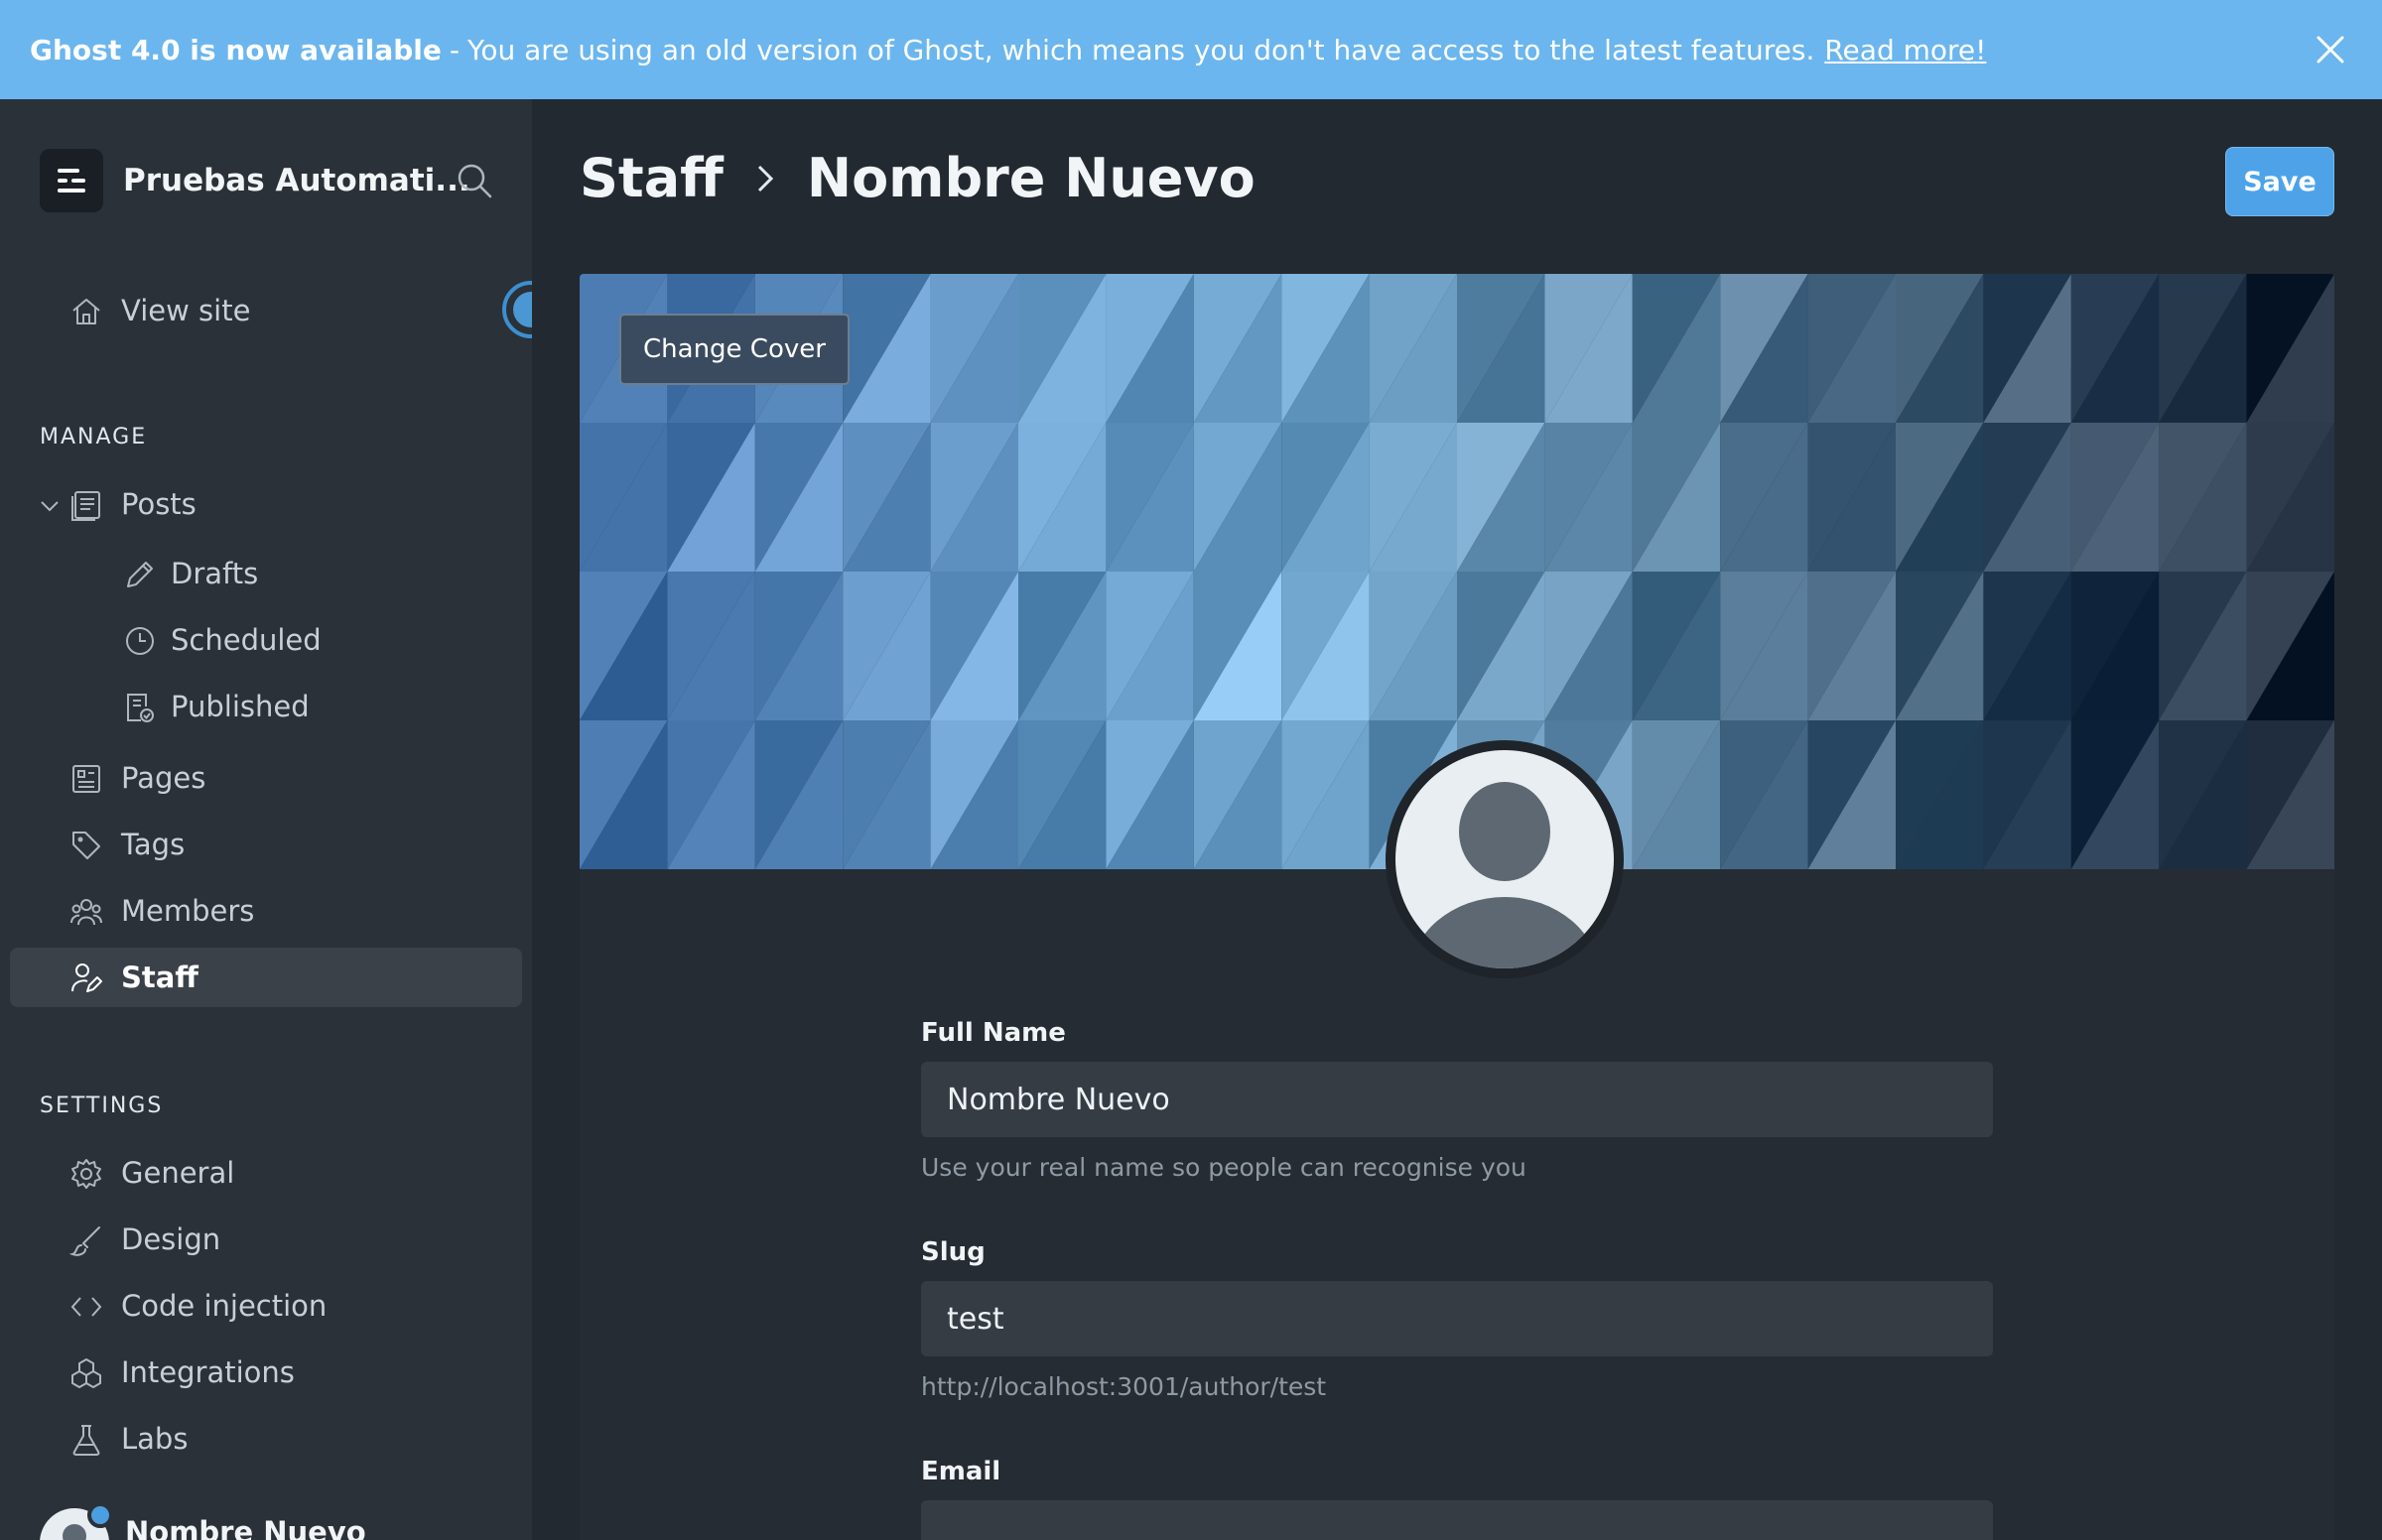 The image size is (2382, 1540). What do you see at coordinates (266, 310) in the screenshot?
I see `sidebar-item-view-site: View site` at bounding box center [266, 310].